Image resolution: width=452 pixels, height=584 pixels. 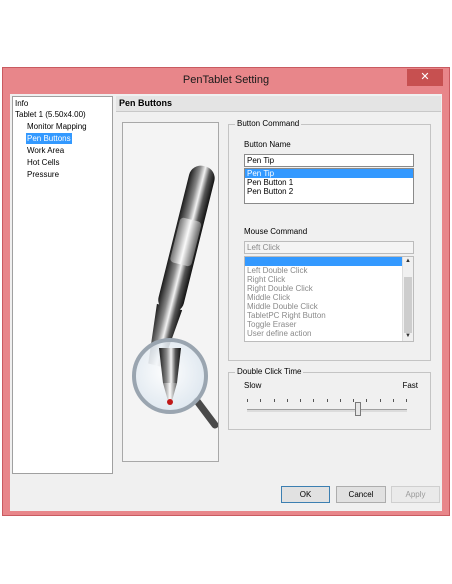 I want to click on button-option-pen-tip: Pen Tip, so click(x=329, y=173).